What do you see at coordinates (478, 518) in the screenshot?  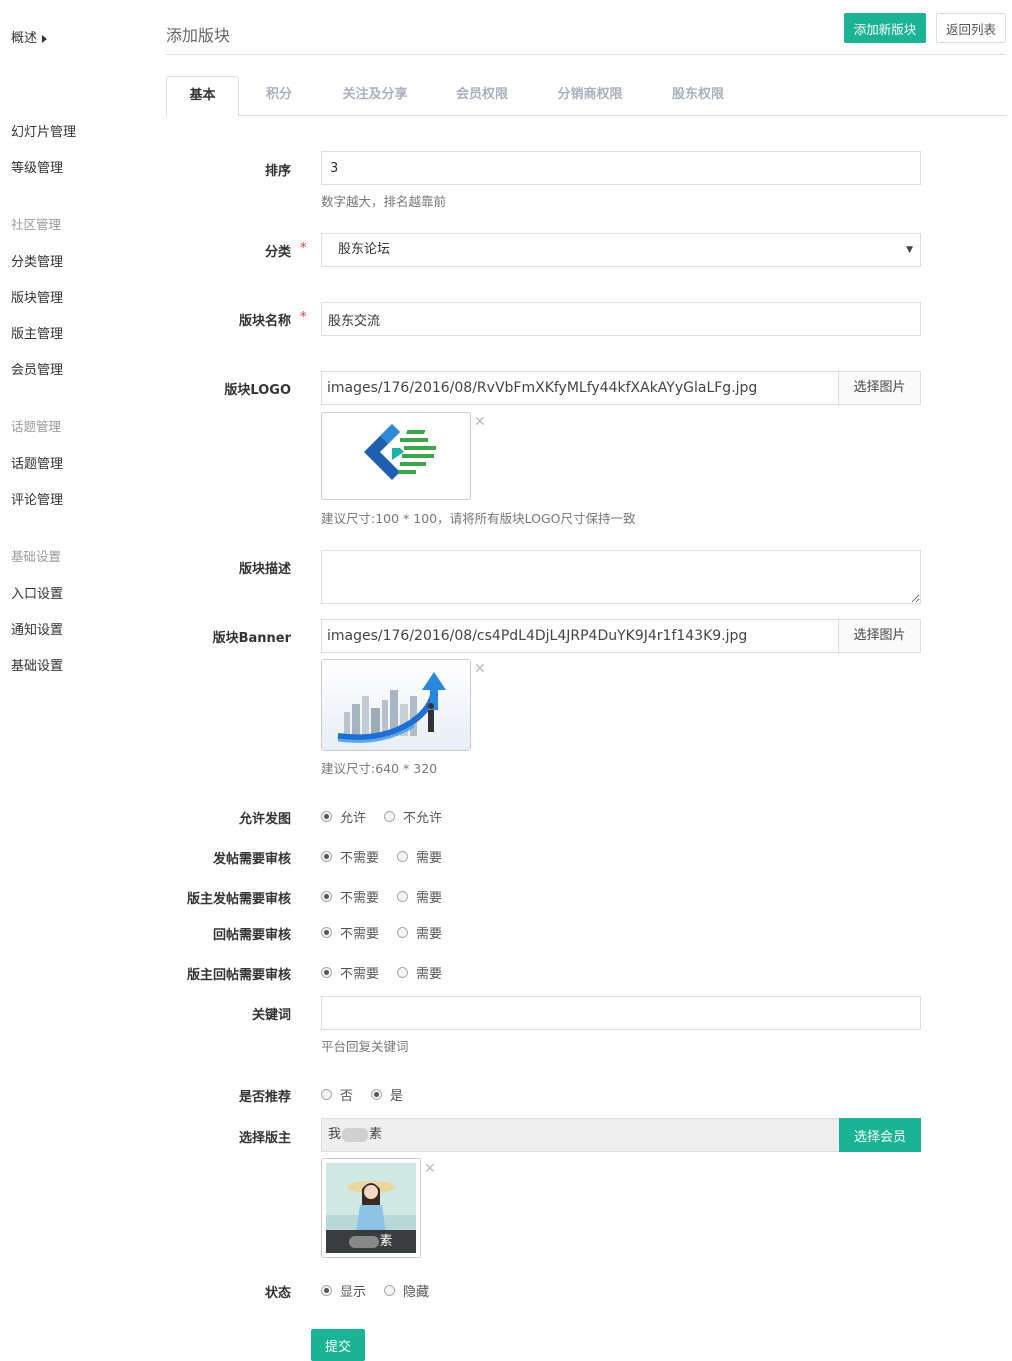 I see `logo-help: 建议尺寸:100 * 100，请将所有版块LOGO尺寸保持一致` at bounding box center [478, 518].